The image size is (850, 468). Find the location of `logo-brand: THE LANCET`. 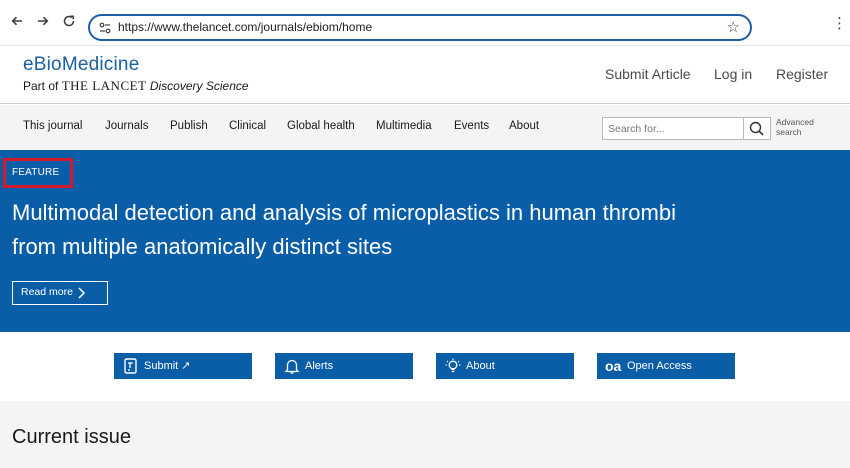

logo-brand: THE LANCET is located at coordinates (104, 85).